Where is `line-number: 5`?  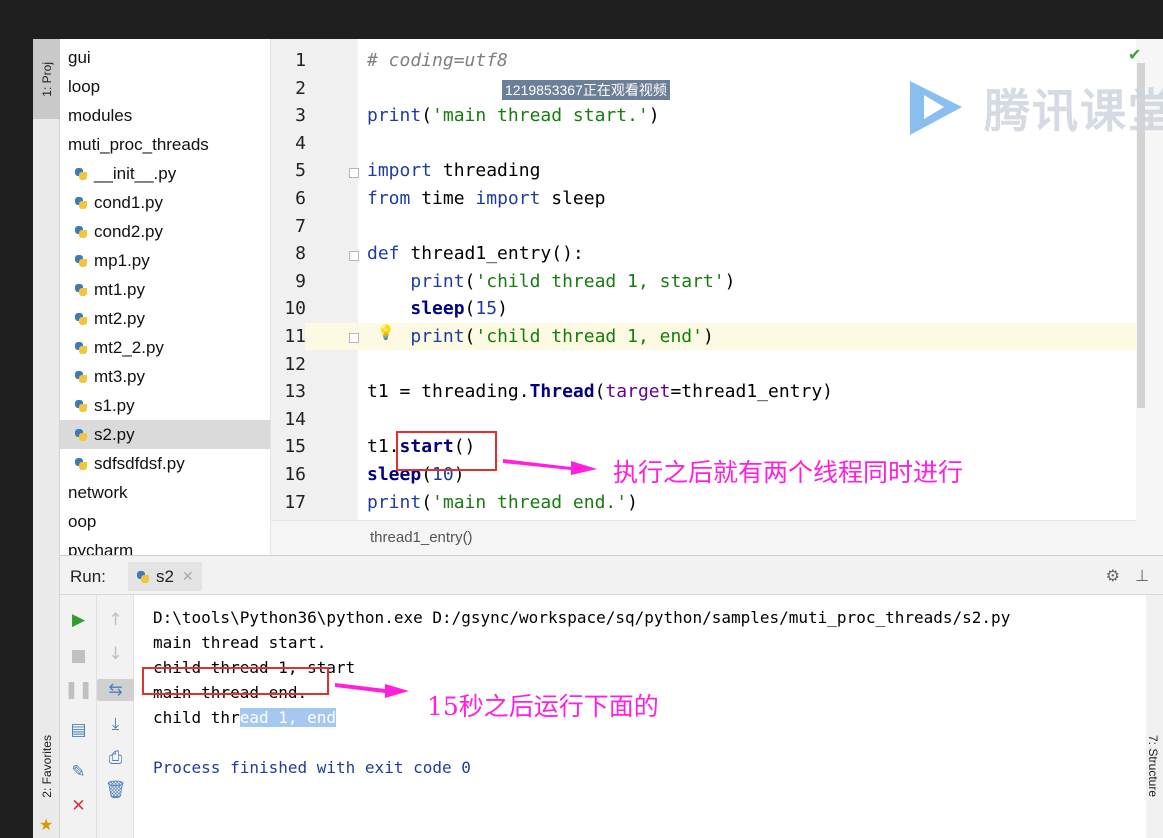 line-number: 5 is located at coordinates (300, 171).